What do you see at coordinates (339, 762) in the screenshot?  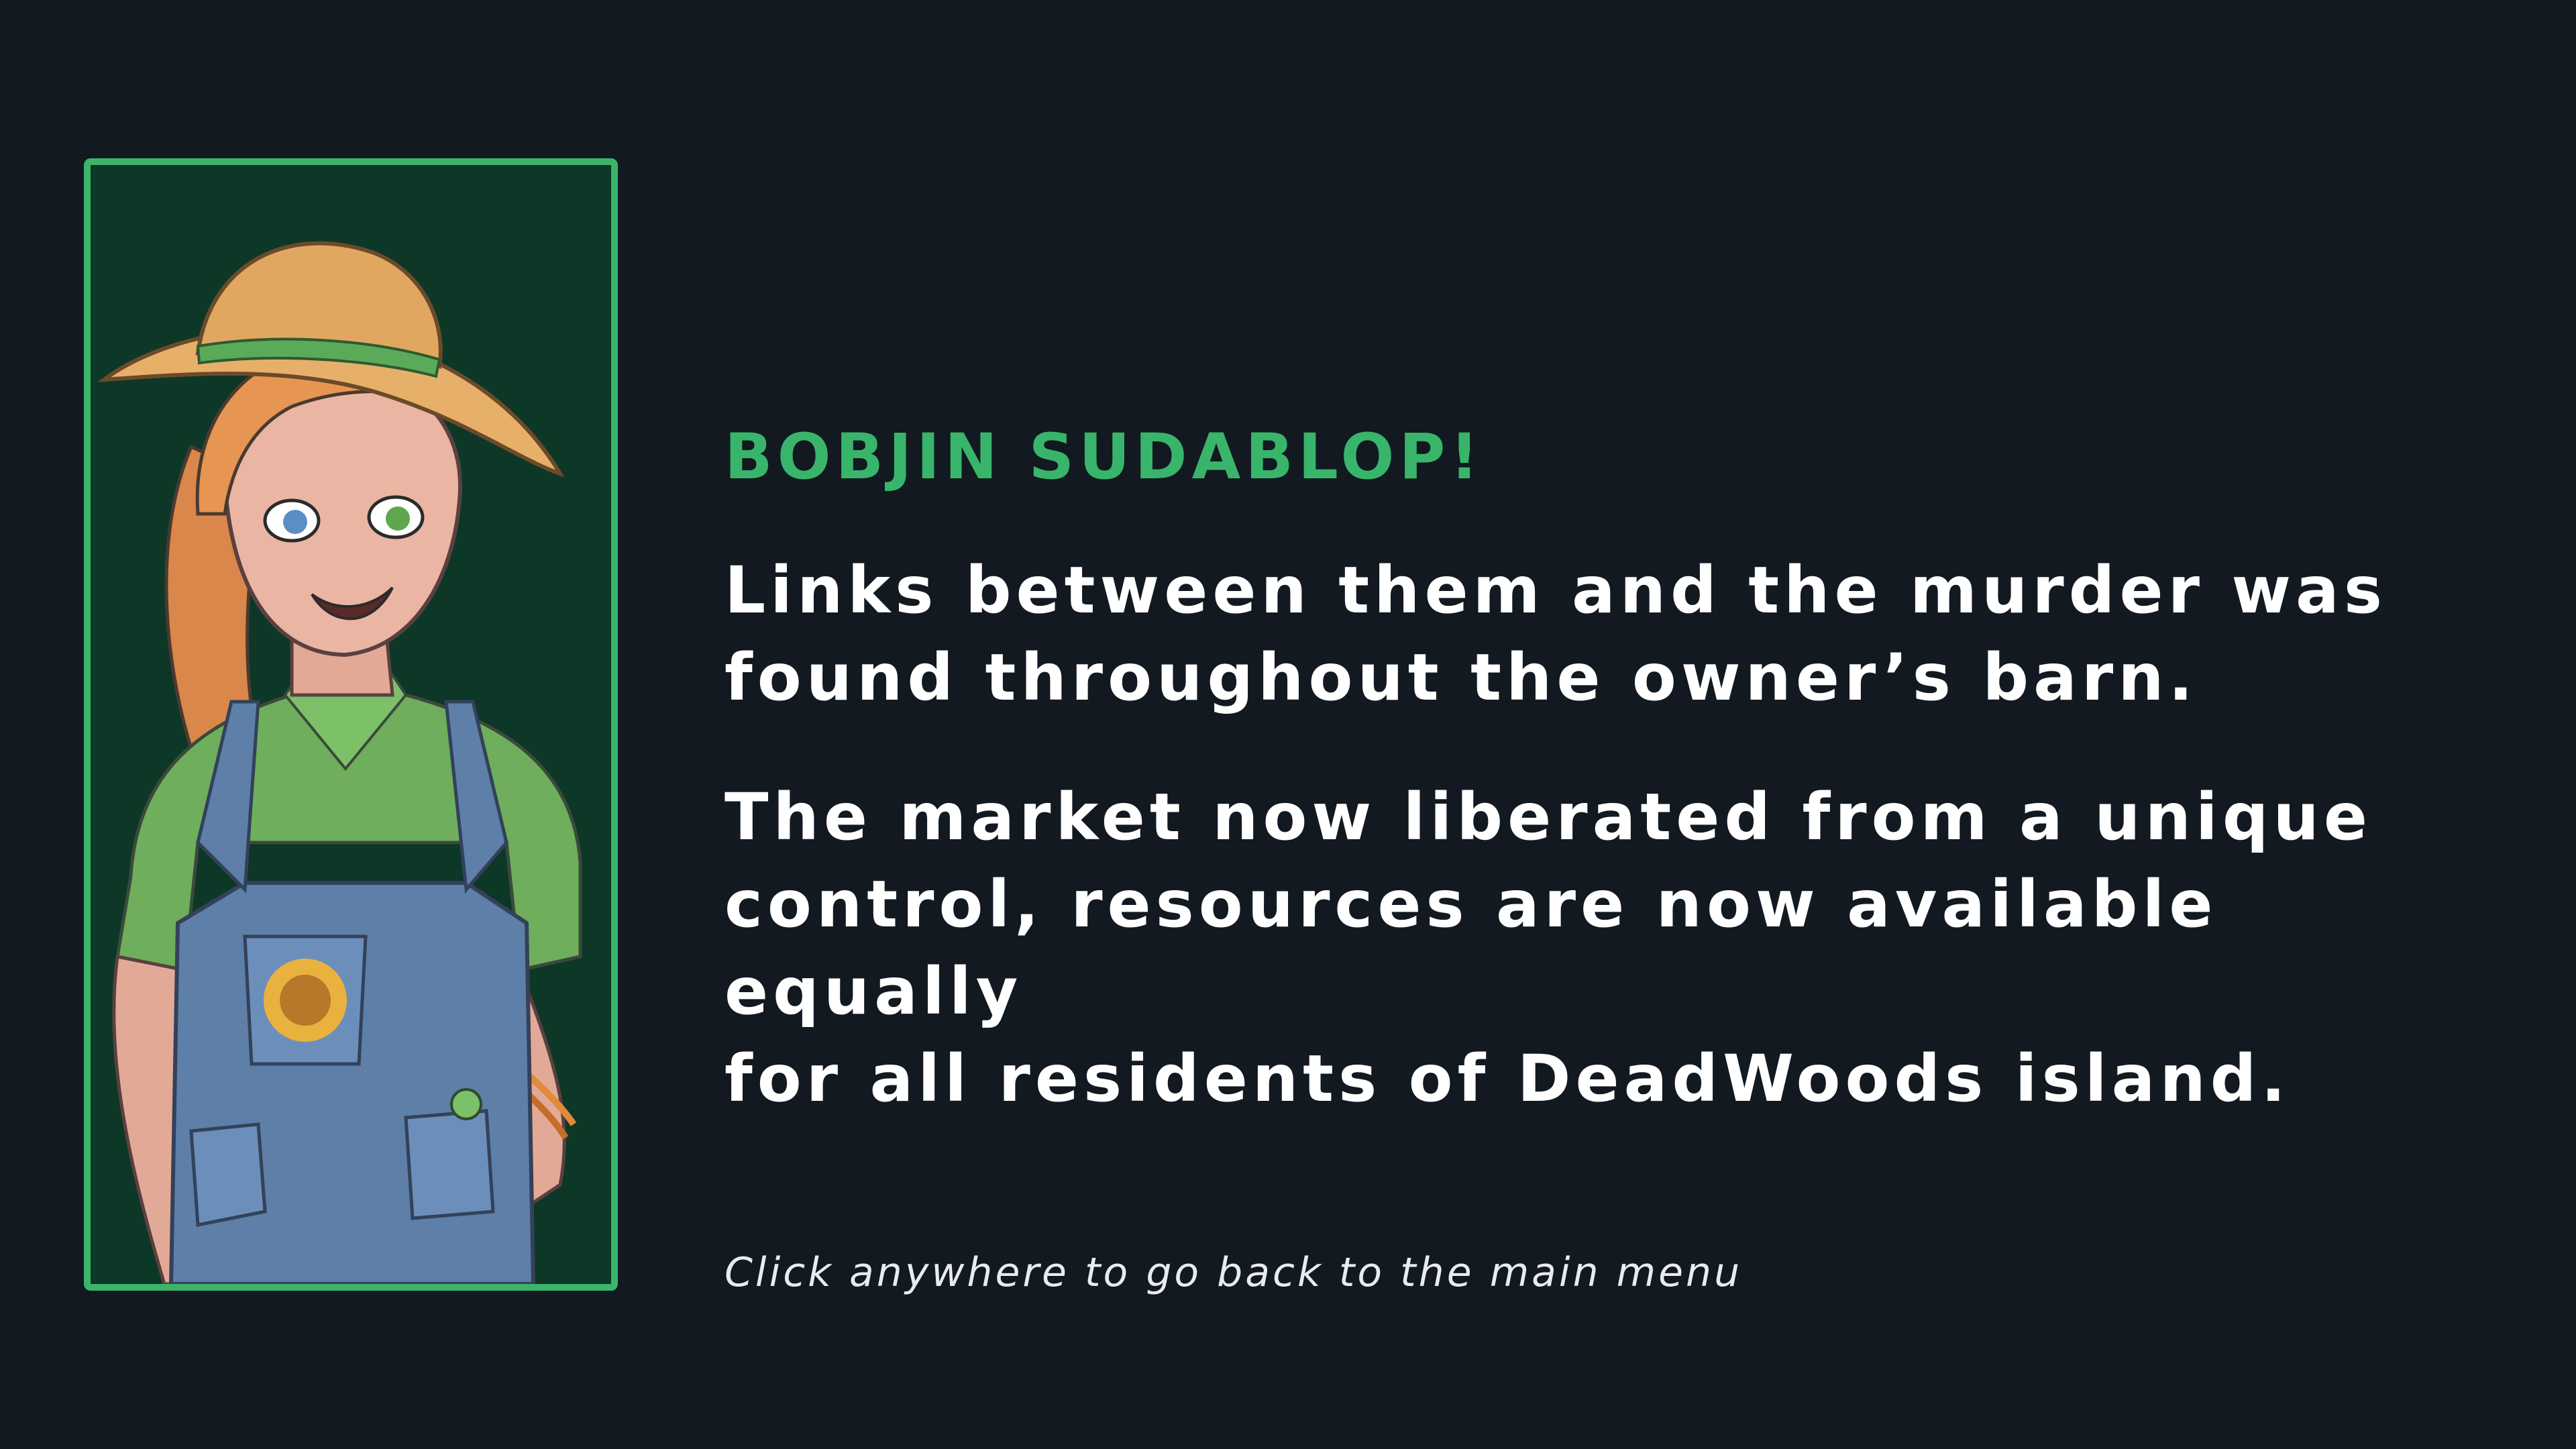 I see `farmer-character-illustration` at bounding box center [339, 762].